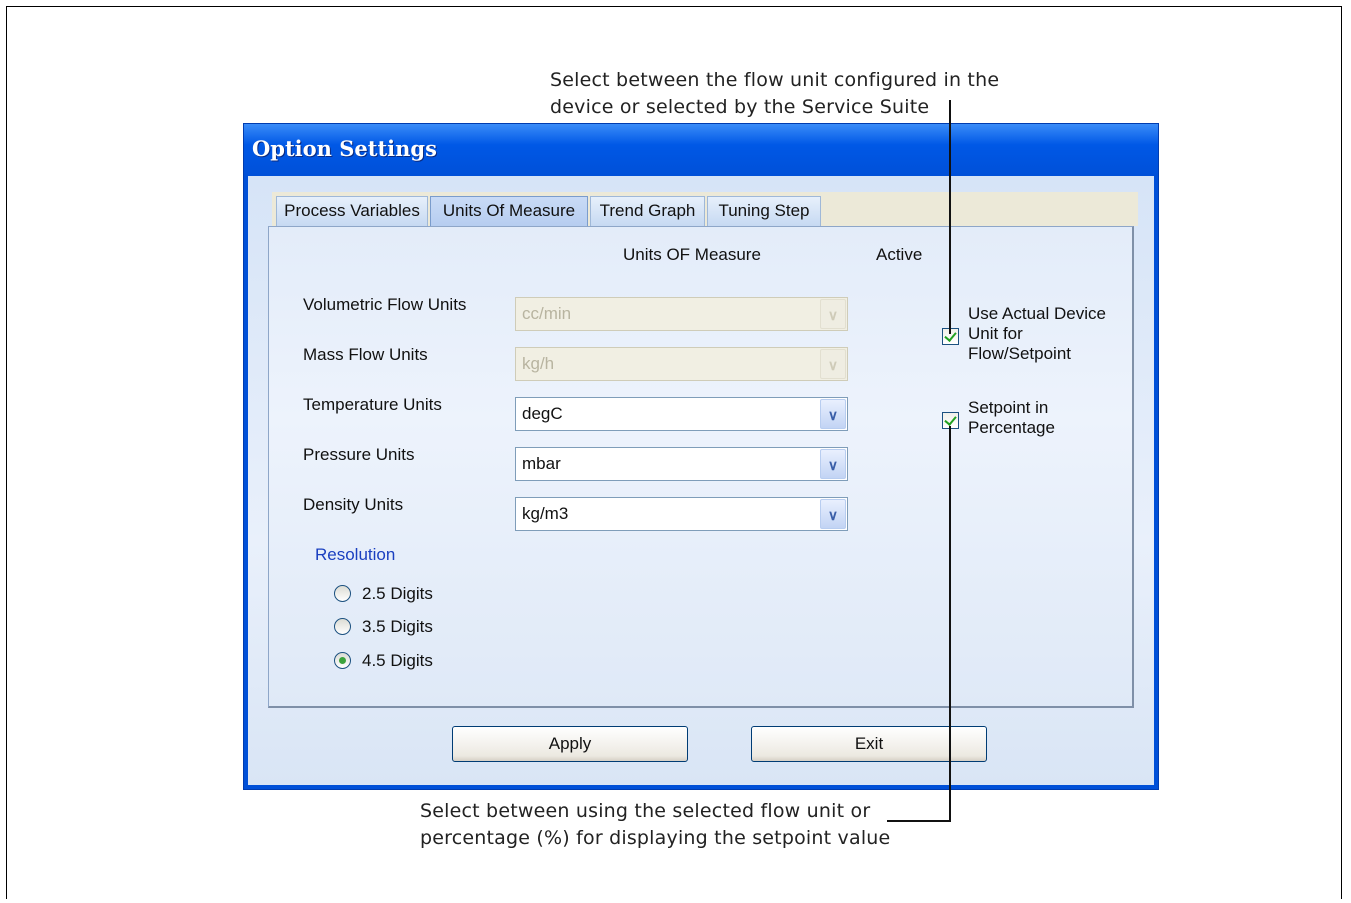  Describe the element at coordinates (701, 150) in the screenshot. I see `title-bar: Option Settings` at that location.